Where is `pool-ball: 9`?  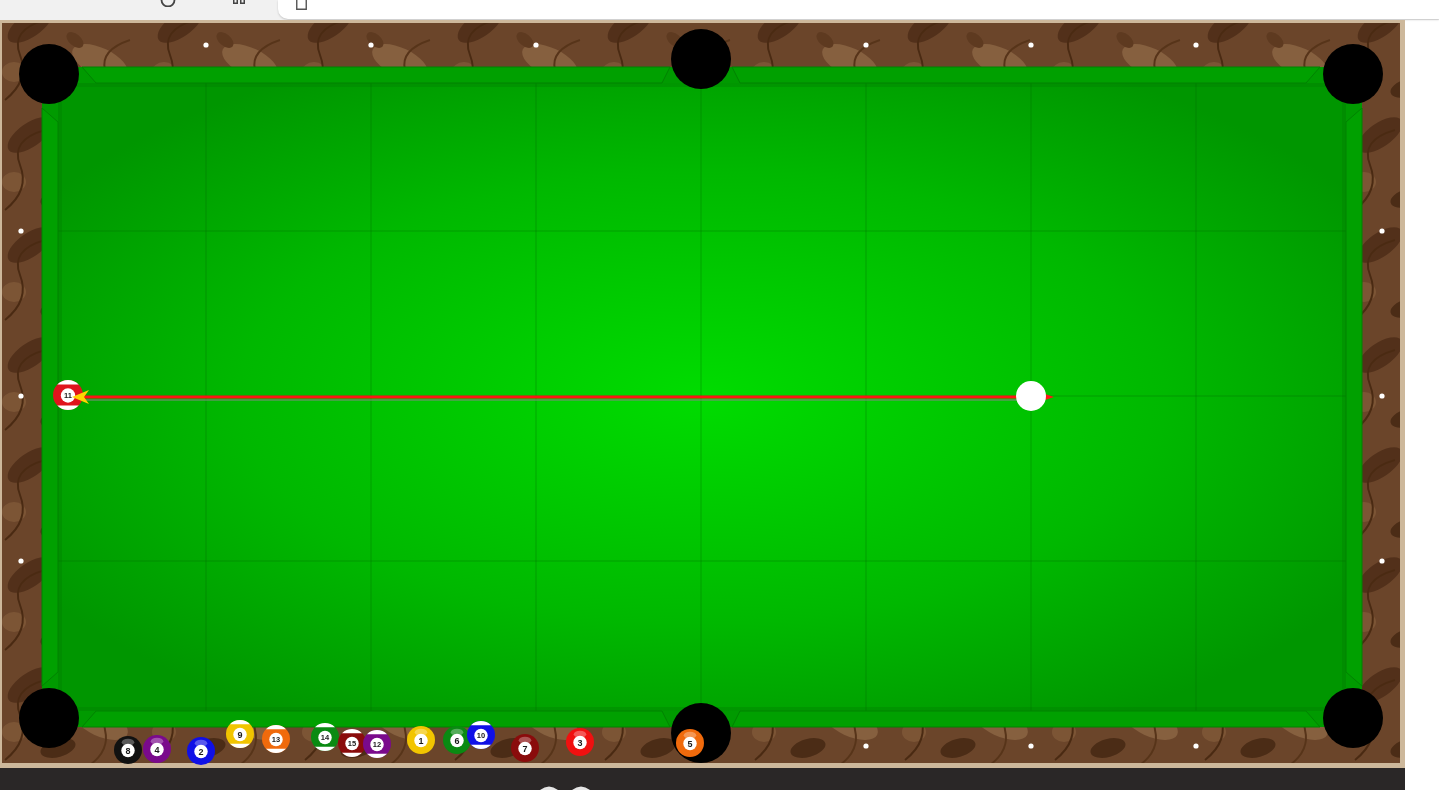 pool-ball: 9 is located at coordinates (240, 734).